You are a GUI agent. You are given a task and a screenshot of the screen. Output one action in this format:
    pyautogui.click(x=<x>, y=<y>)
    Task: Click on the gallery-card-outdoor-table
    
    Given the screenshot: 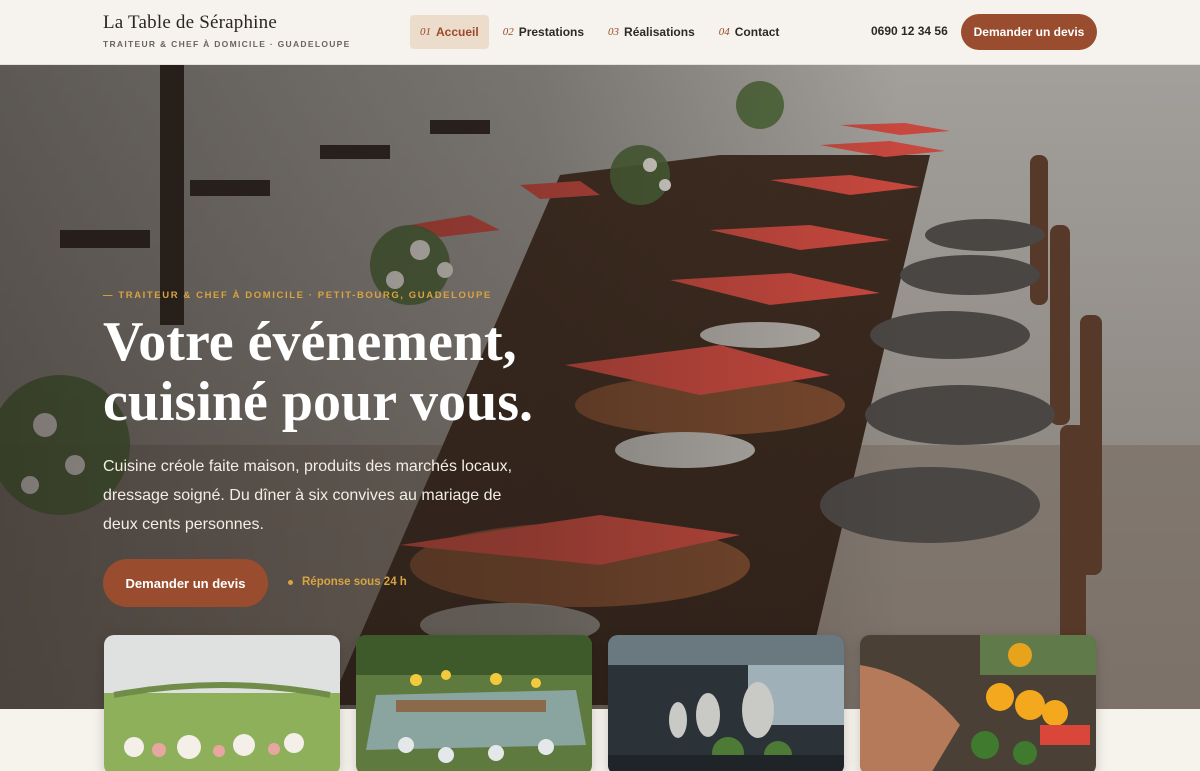 What is the action you would take?
    pyautogui.click(x=474, y=703)
    